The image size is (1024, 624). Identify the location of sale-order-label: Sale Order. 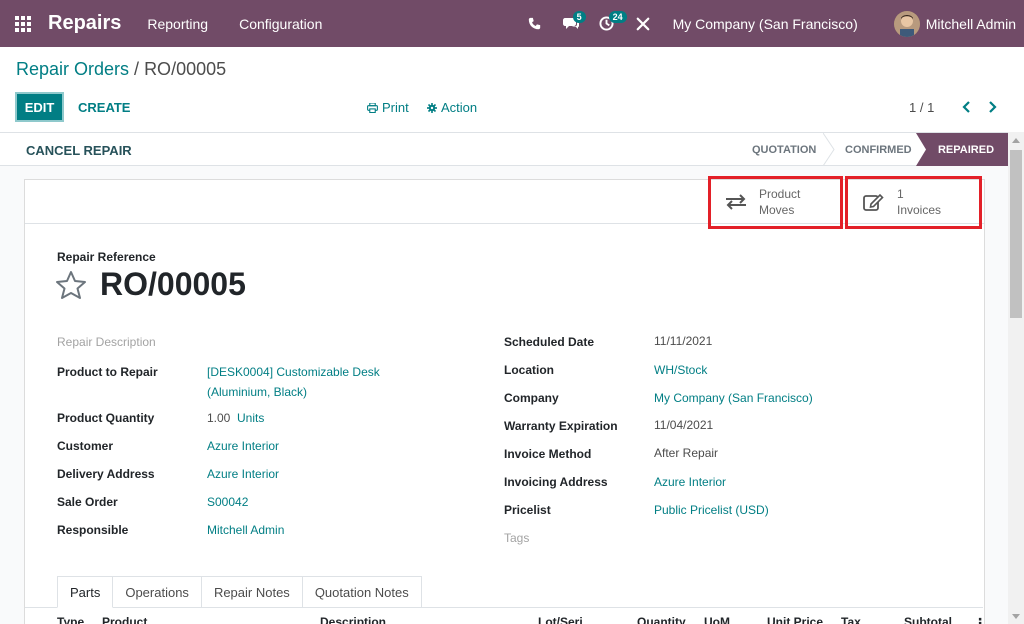
(87, 502).